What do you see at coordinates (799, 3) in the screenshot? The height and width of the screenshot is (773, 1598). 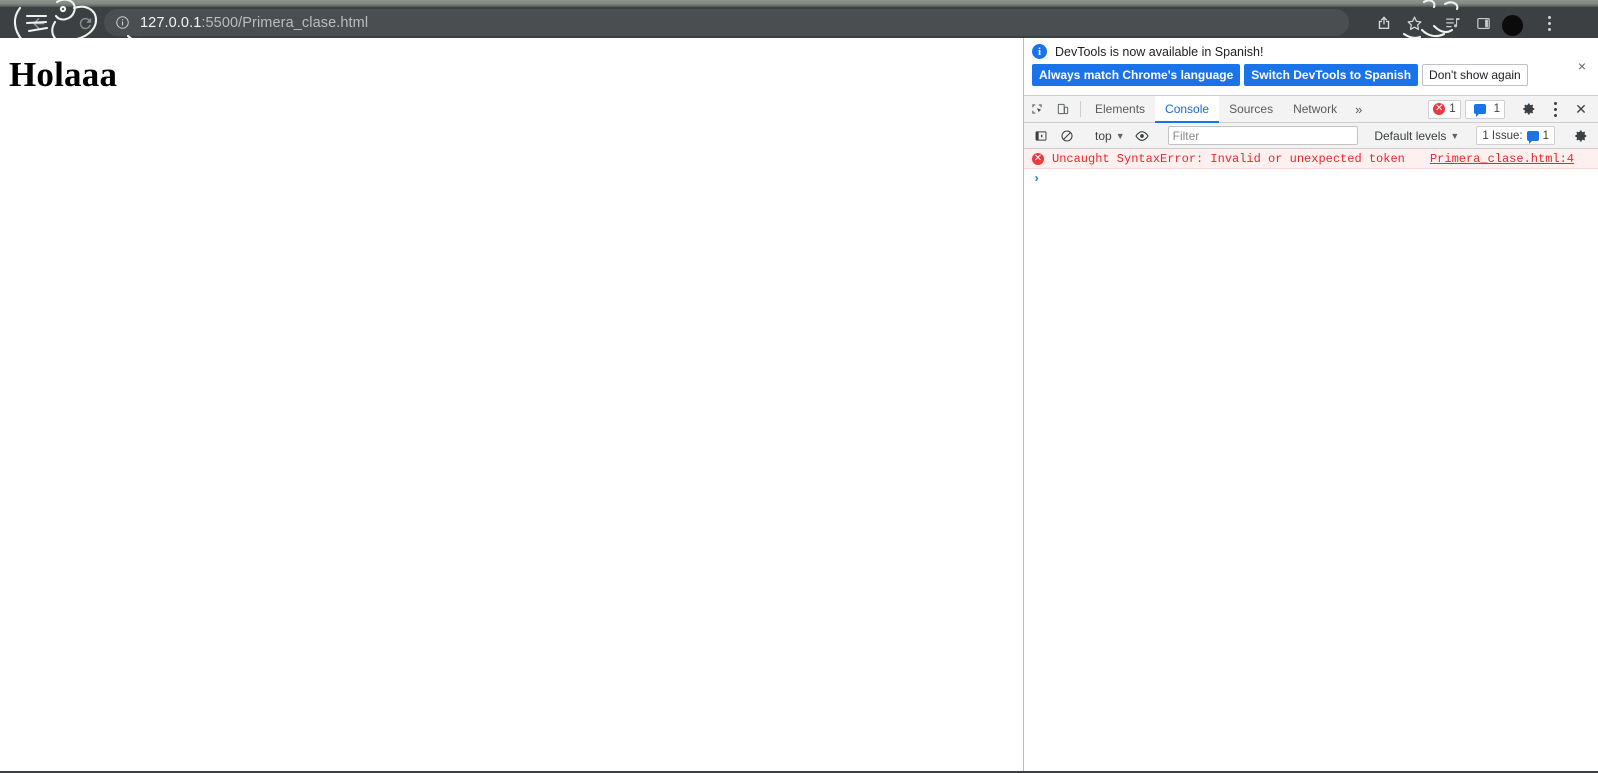 I see `tab-strip` at bounding box center [799, 3].